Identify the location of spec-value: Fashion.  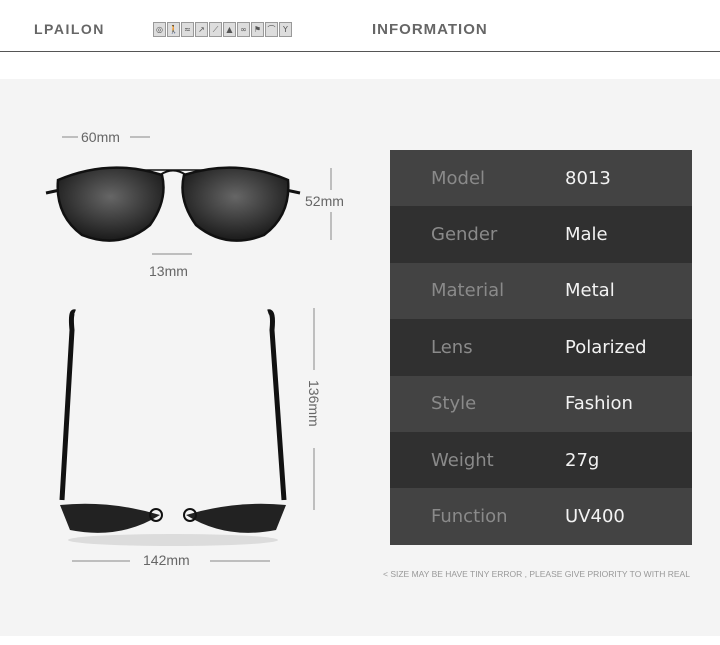
(599, 404).